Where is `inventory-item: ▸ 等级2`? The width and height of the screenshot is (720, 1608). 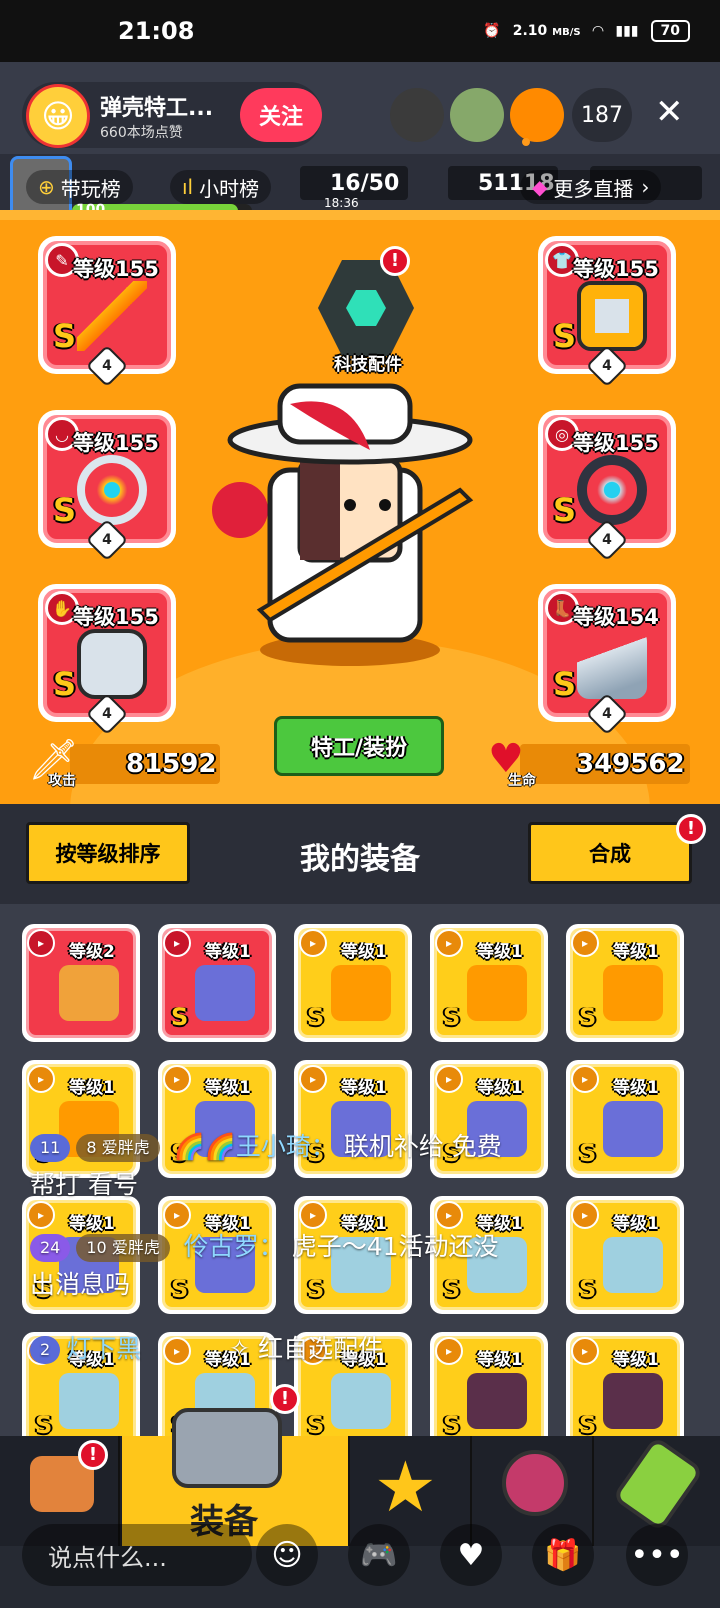
inventory-item: ▸ 等级2 is located at coordinates (81, 983).